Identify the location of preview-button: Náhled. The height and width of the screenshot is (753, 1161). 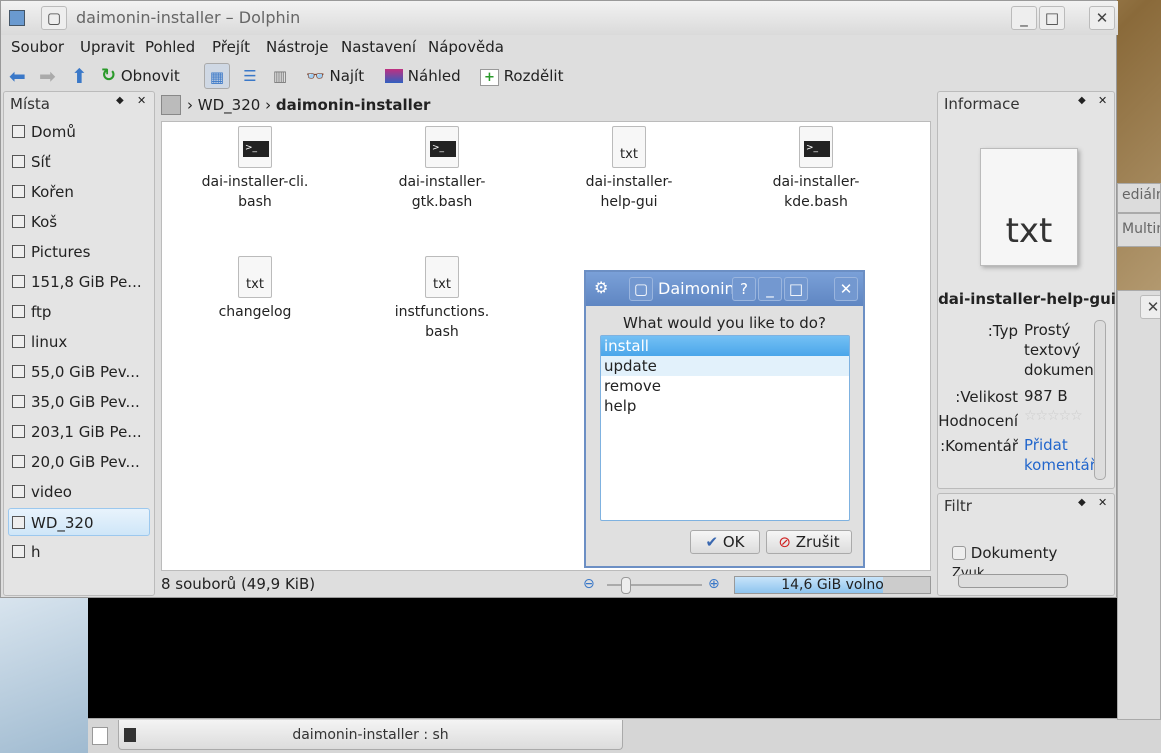
(423, 76).